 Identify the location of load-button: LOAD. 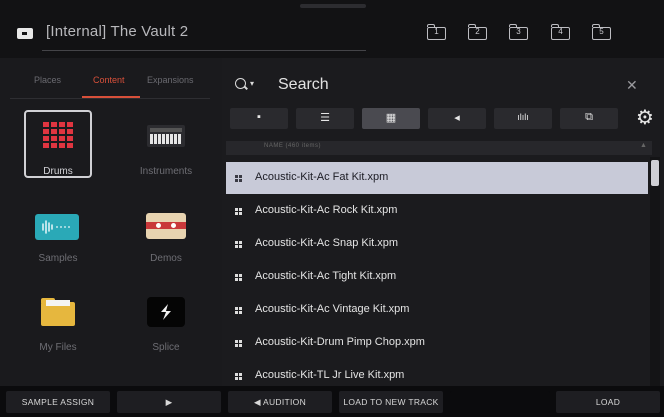
(608, 402).